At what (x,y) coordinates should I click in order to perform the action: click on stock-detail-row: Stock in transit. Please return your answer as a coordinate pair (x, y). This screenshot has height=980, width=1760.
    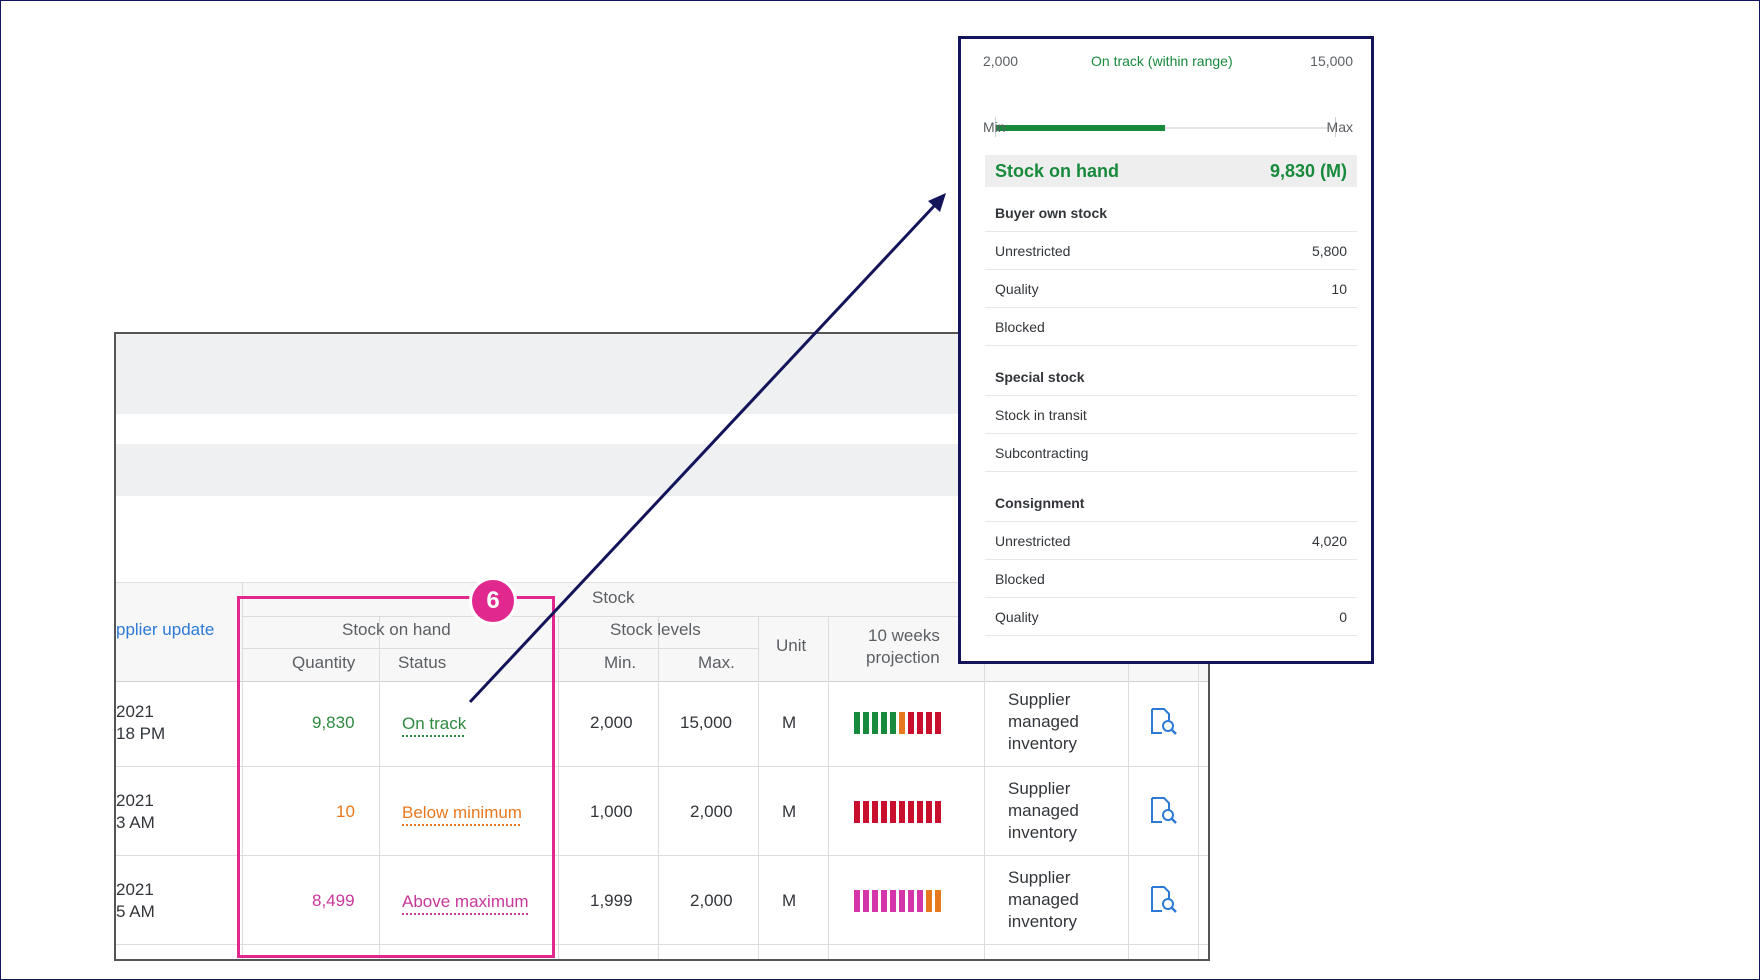
    Looking at the image, I should click on (1171, 414).